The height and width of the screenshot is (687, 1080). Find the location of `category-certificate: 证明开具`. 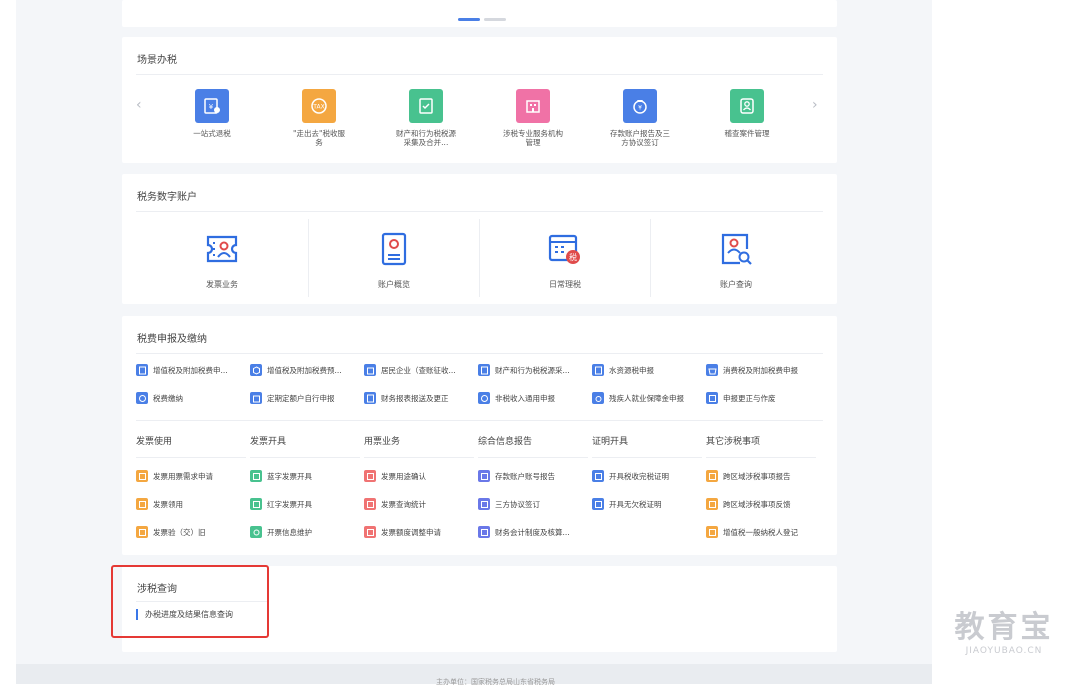

category-certificate: 证明开具 is located at coordinates (610, 442).